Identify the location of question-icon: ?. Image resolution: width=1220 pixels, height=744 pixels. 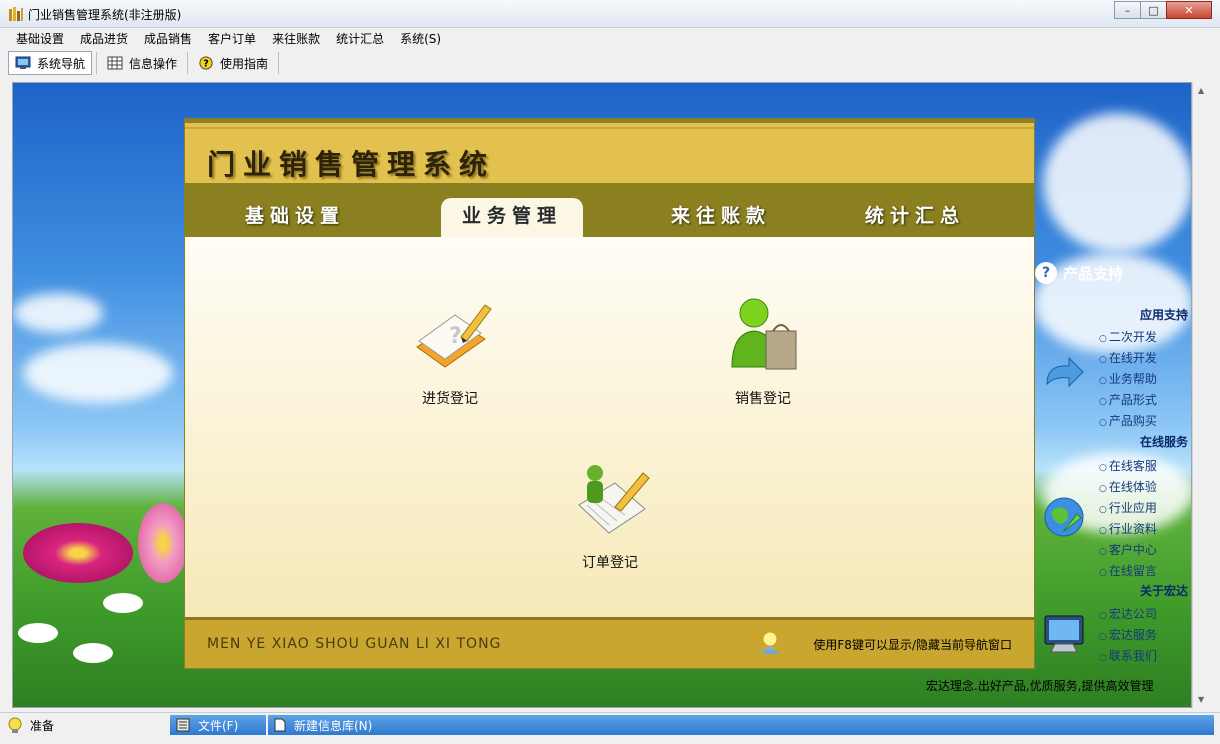
(1046, 273).